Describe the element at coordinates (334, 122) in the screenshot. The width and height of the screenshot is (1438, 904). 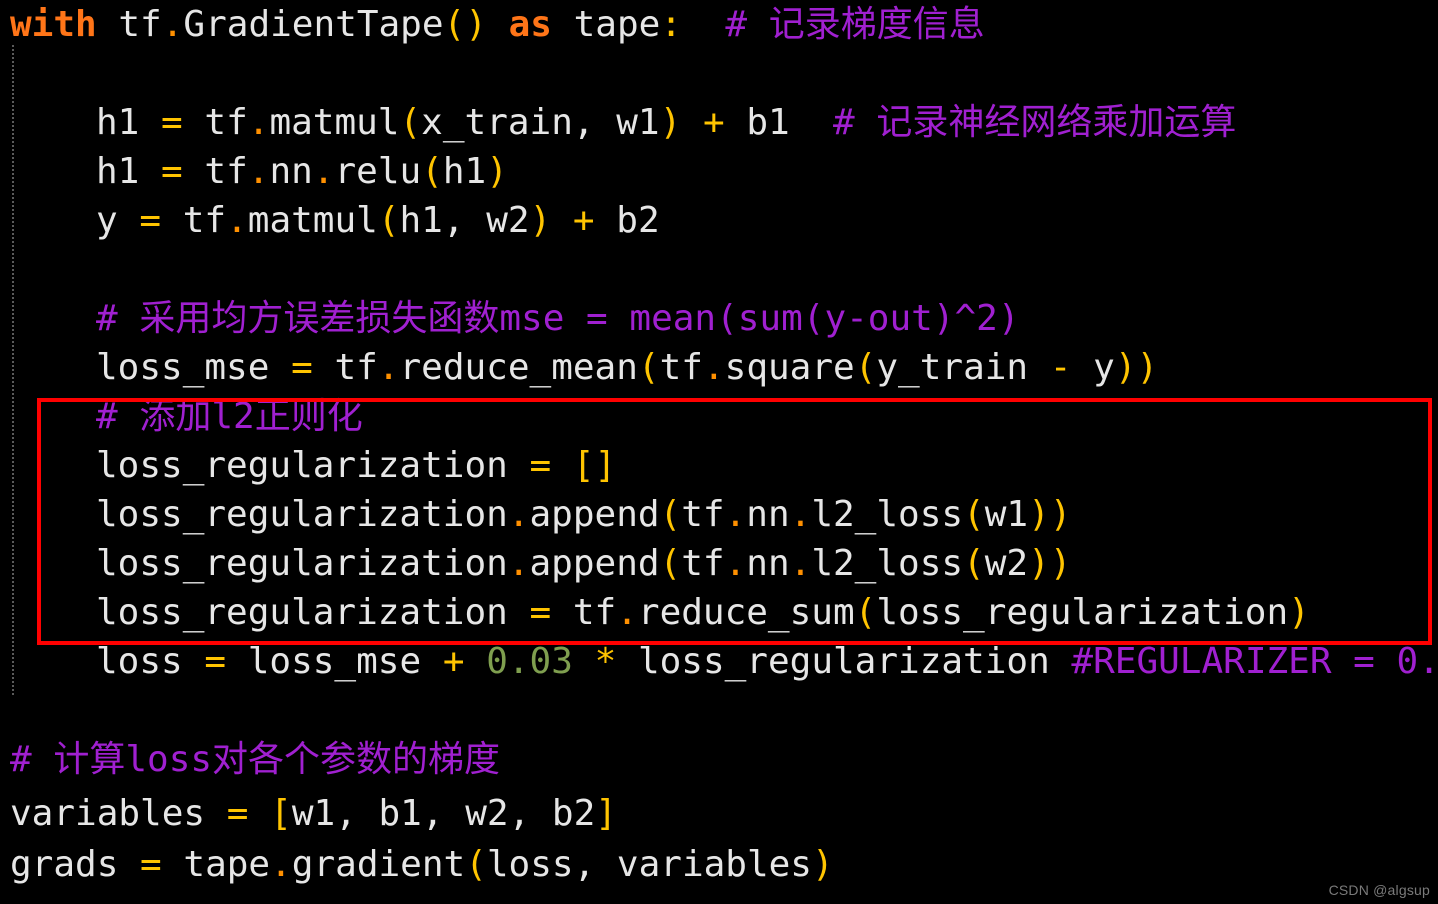
I see `code-token-plain: matmul` at that location.